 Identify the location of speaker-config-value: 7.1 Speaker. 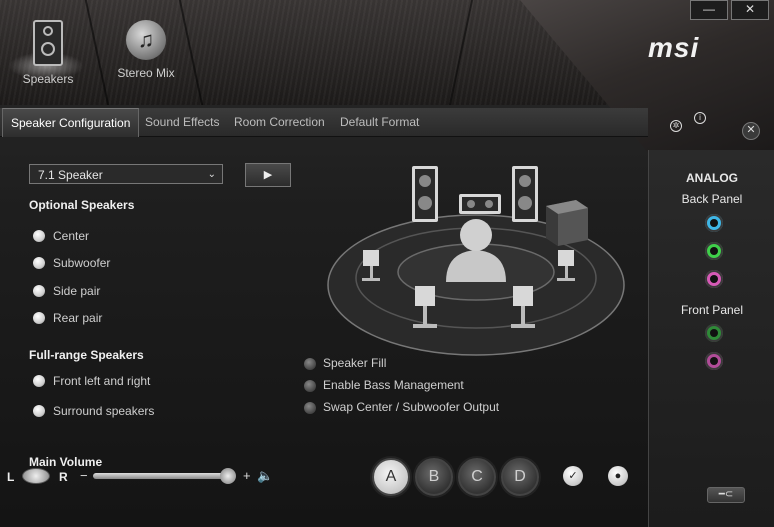
(70, 175).